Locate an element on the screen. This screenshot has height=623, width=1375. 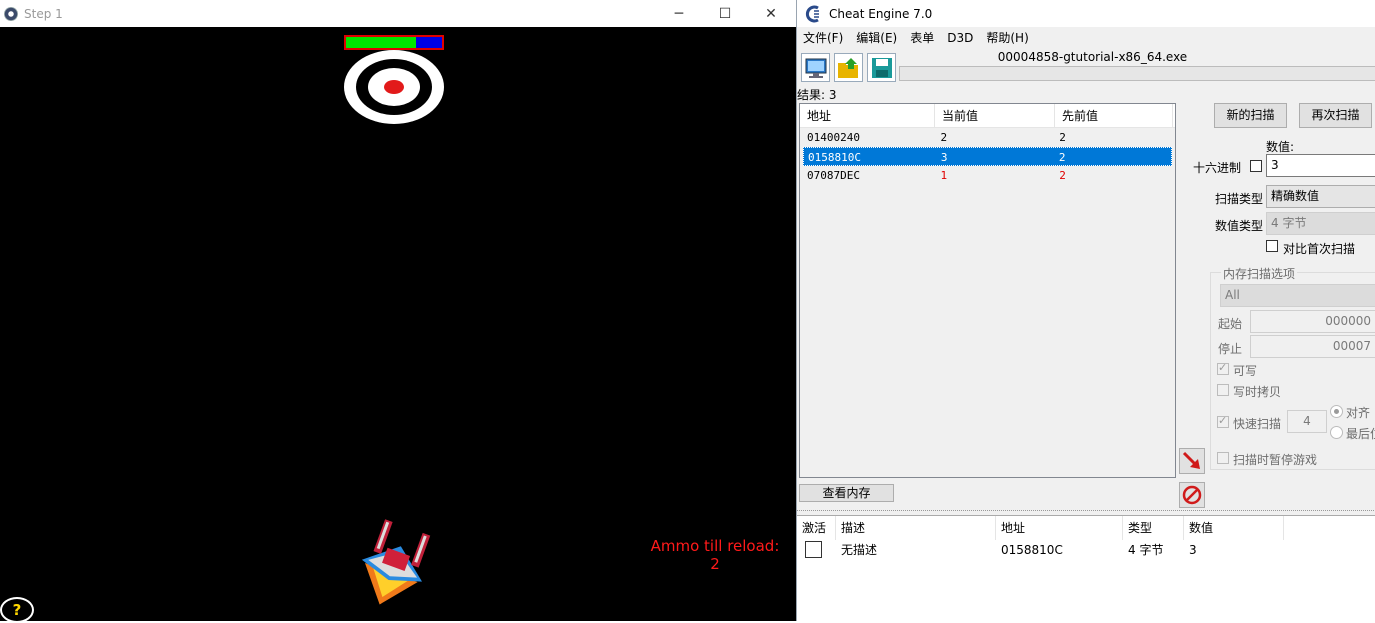
result-address: 07087DEC is located at coordinates (833, 175).